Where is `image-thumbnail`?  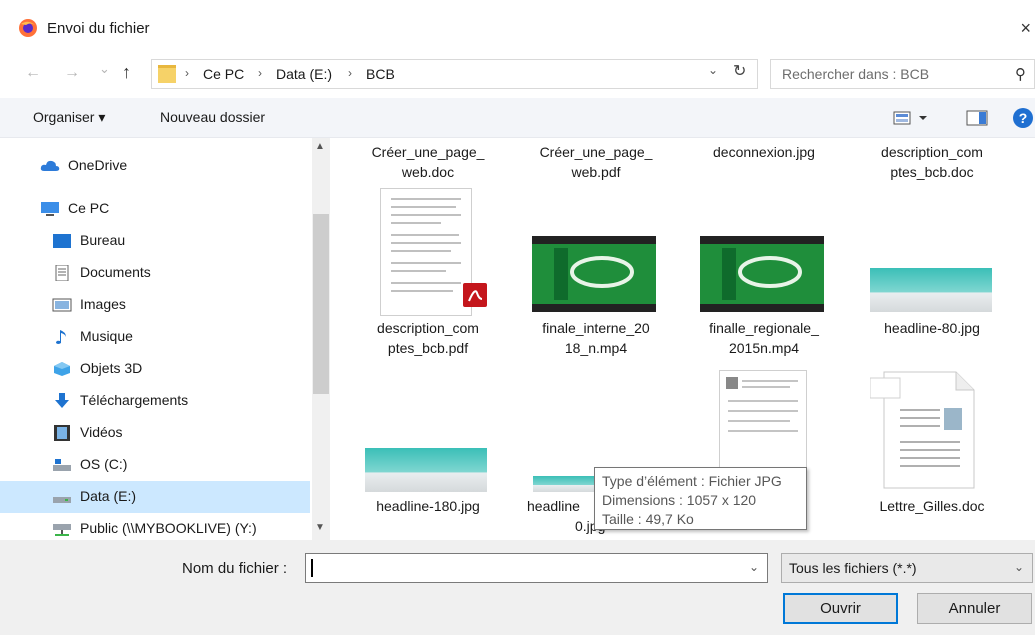 image-thumbnail is located at coordinates (426, 470).